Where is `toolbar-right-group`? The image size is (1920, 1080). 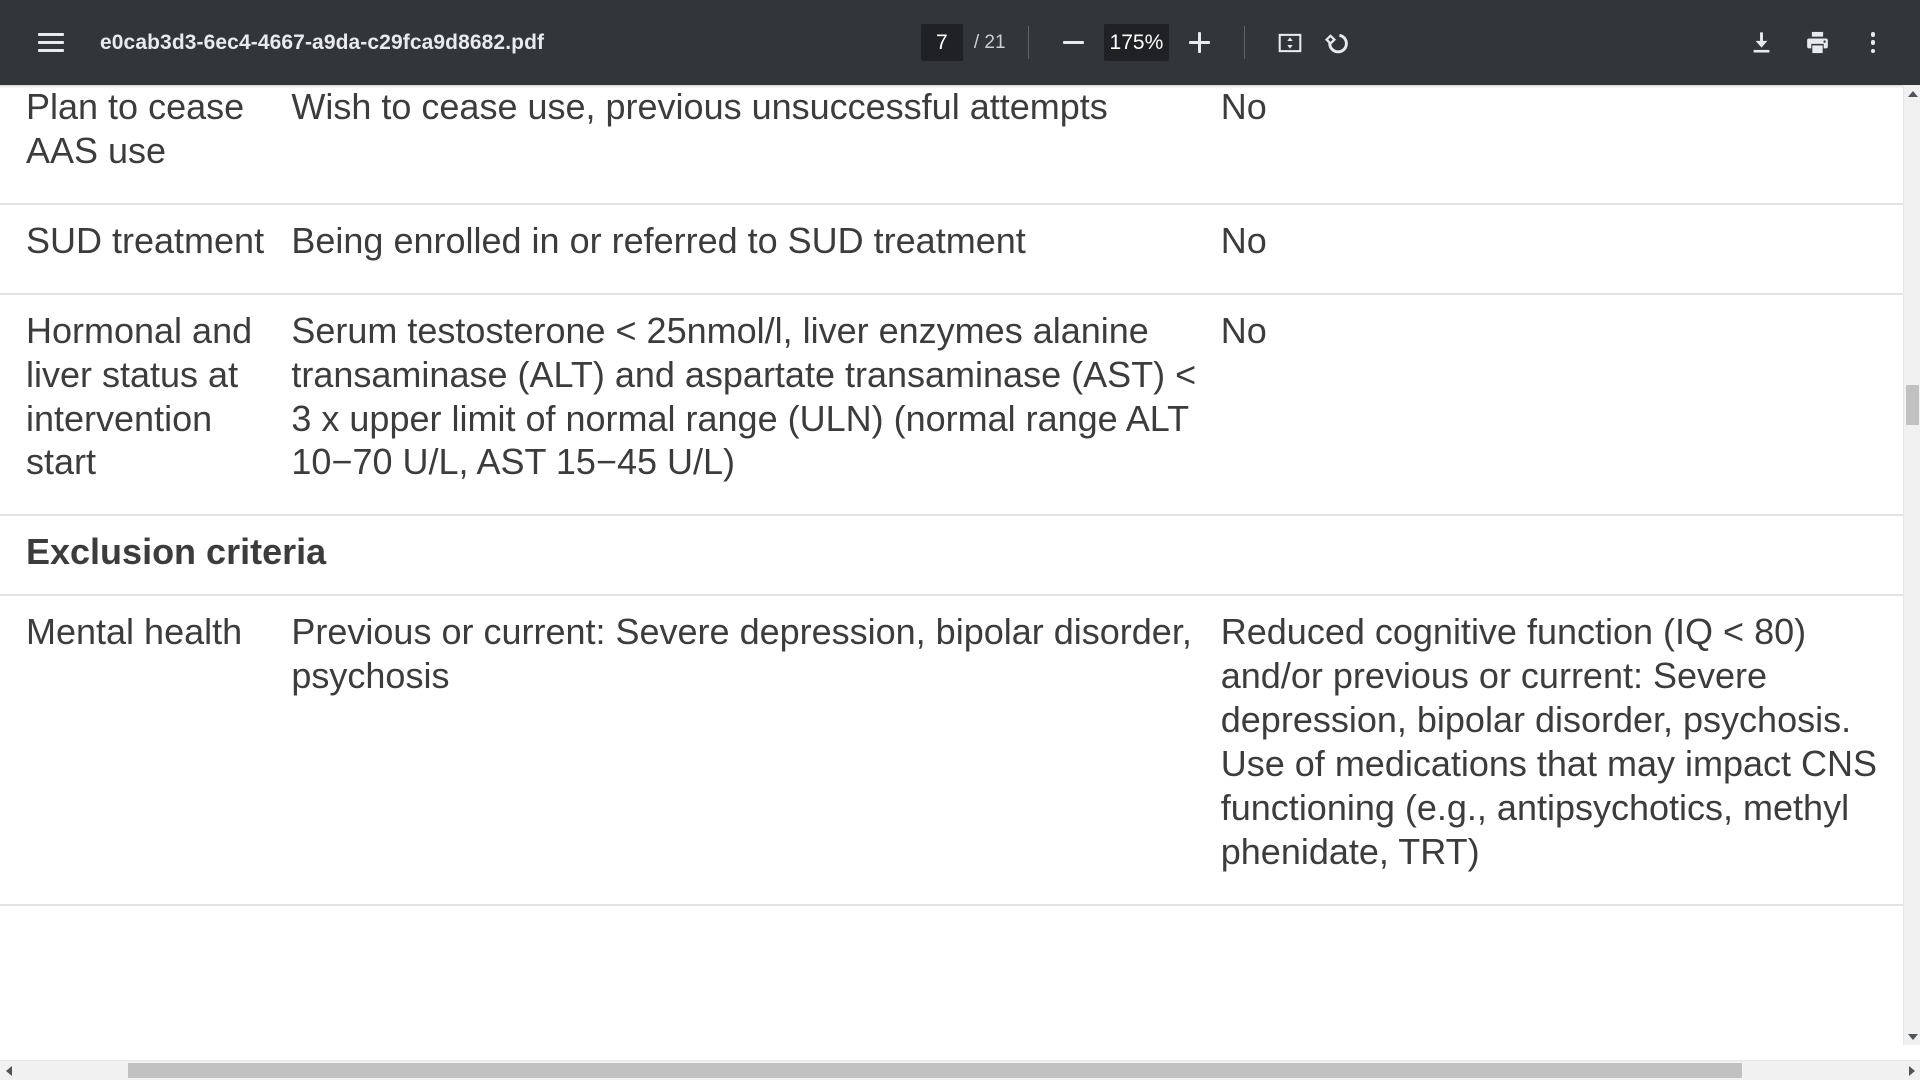
toolbar-right-group is located at coordinates (1828, 43).